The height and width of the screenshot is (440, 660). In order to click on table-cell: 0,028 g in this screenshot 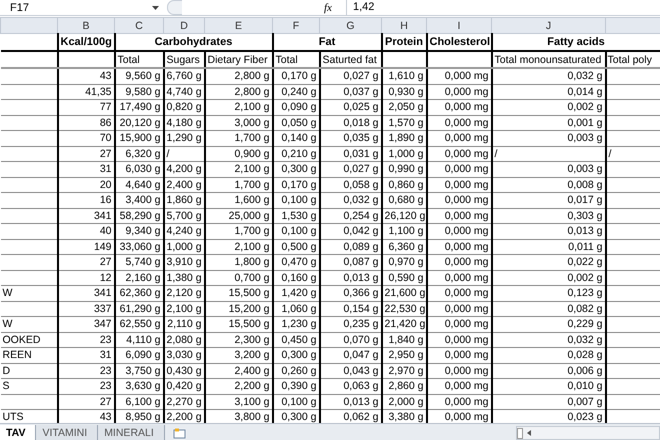, I will do `click(549, 355)`.